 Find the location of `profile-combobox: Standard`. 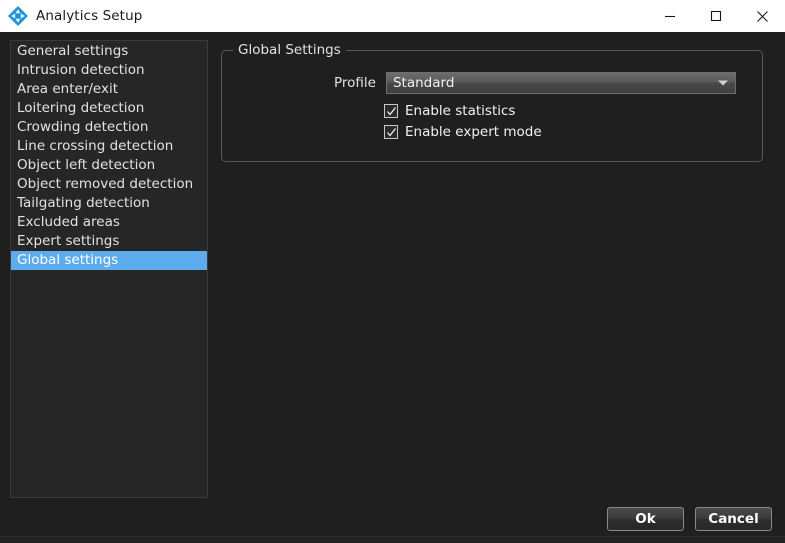

profile-combobox: Standard is located at coordinates (560, 83).